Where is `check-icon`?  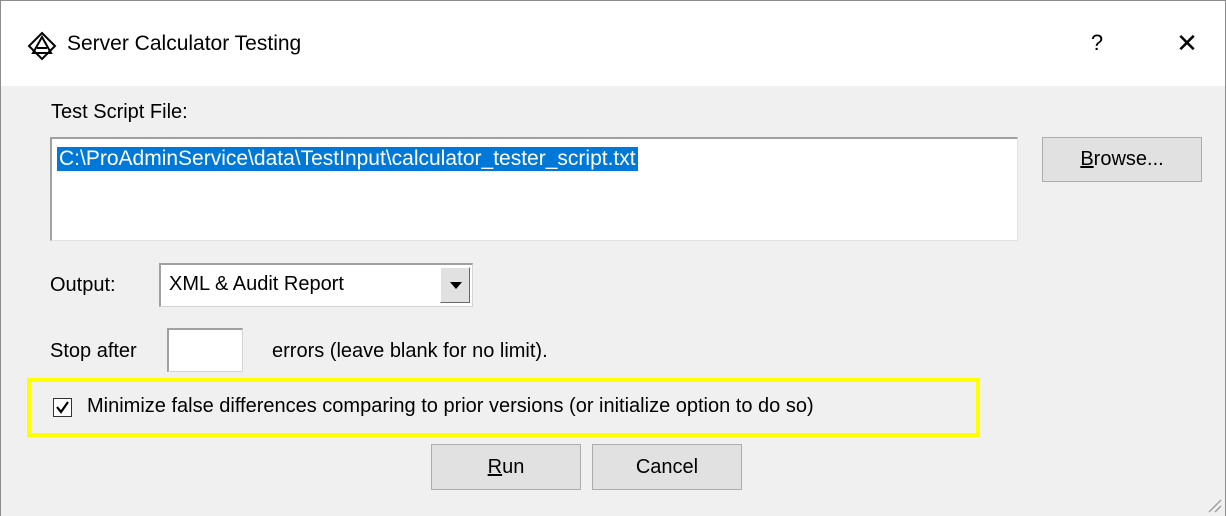
check-icon is located at coordinates (62, 407).